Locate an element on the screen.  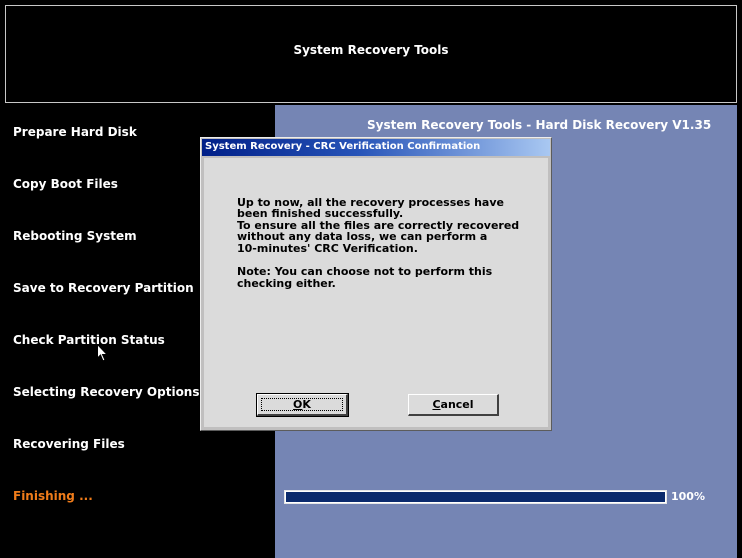
step-rebooting-system: Rebooting System is located at coordinates (75, 236).